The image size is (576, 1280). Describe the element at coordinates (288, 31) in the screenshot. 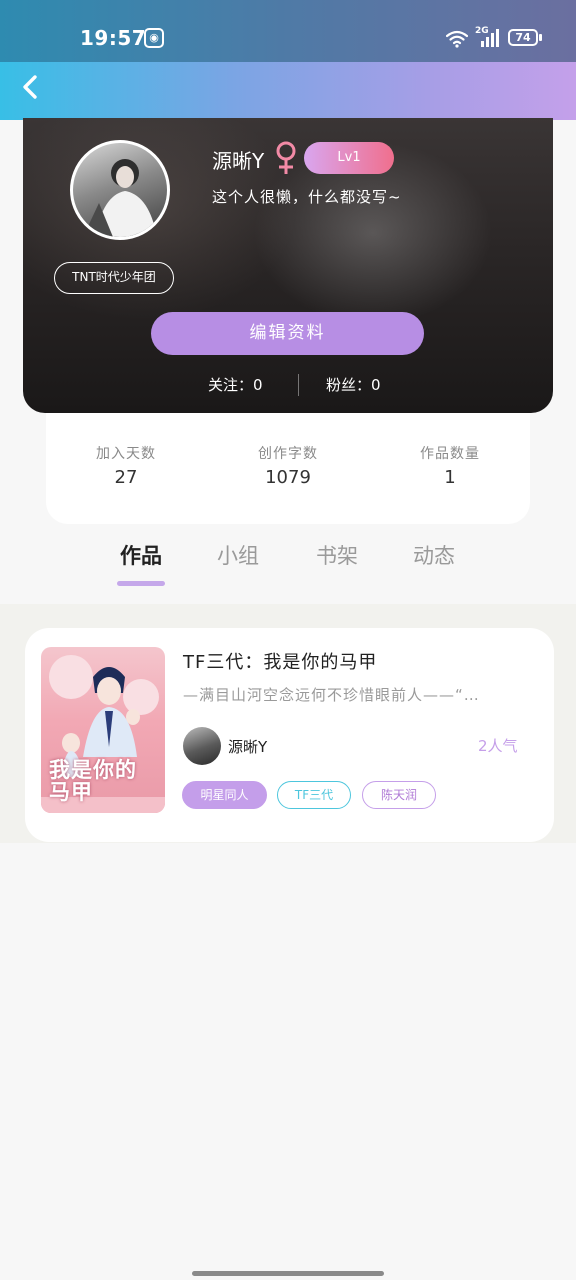

I see `status-bar: 19:57 ◉ 2G 74` at that location.